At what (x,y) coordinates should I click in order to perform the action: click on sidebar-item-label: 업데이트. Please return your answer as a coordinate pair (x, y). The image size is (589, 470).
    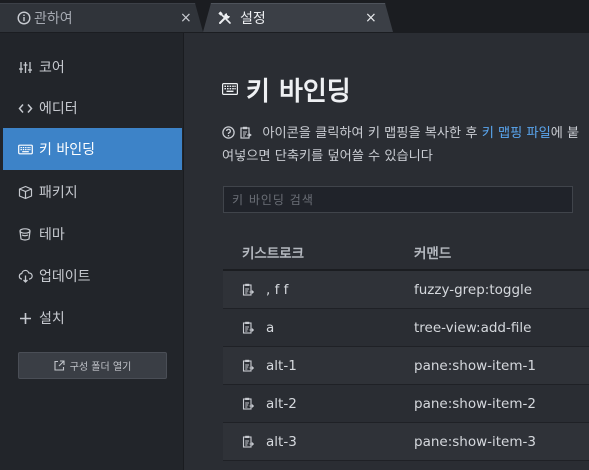
    Looking at the image, I should click on (65, 277).